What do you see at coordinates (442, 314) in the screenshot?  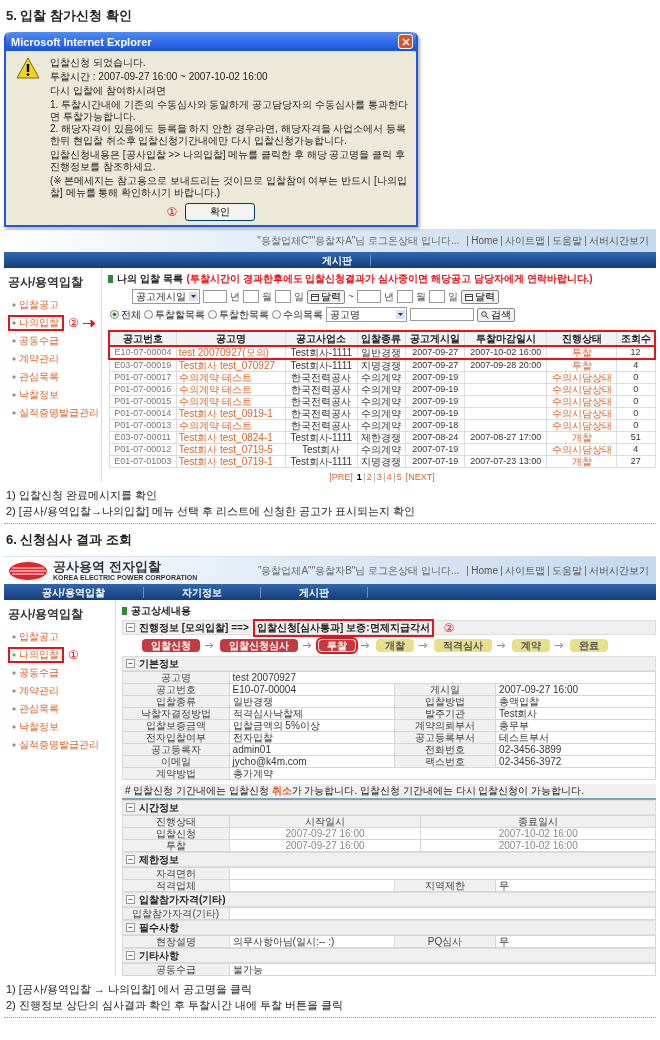 I see `search-field` at bounding box center [442, 314].